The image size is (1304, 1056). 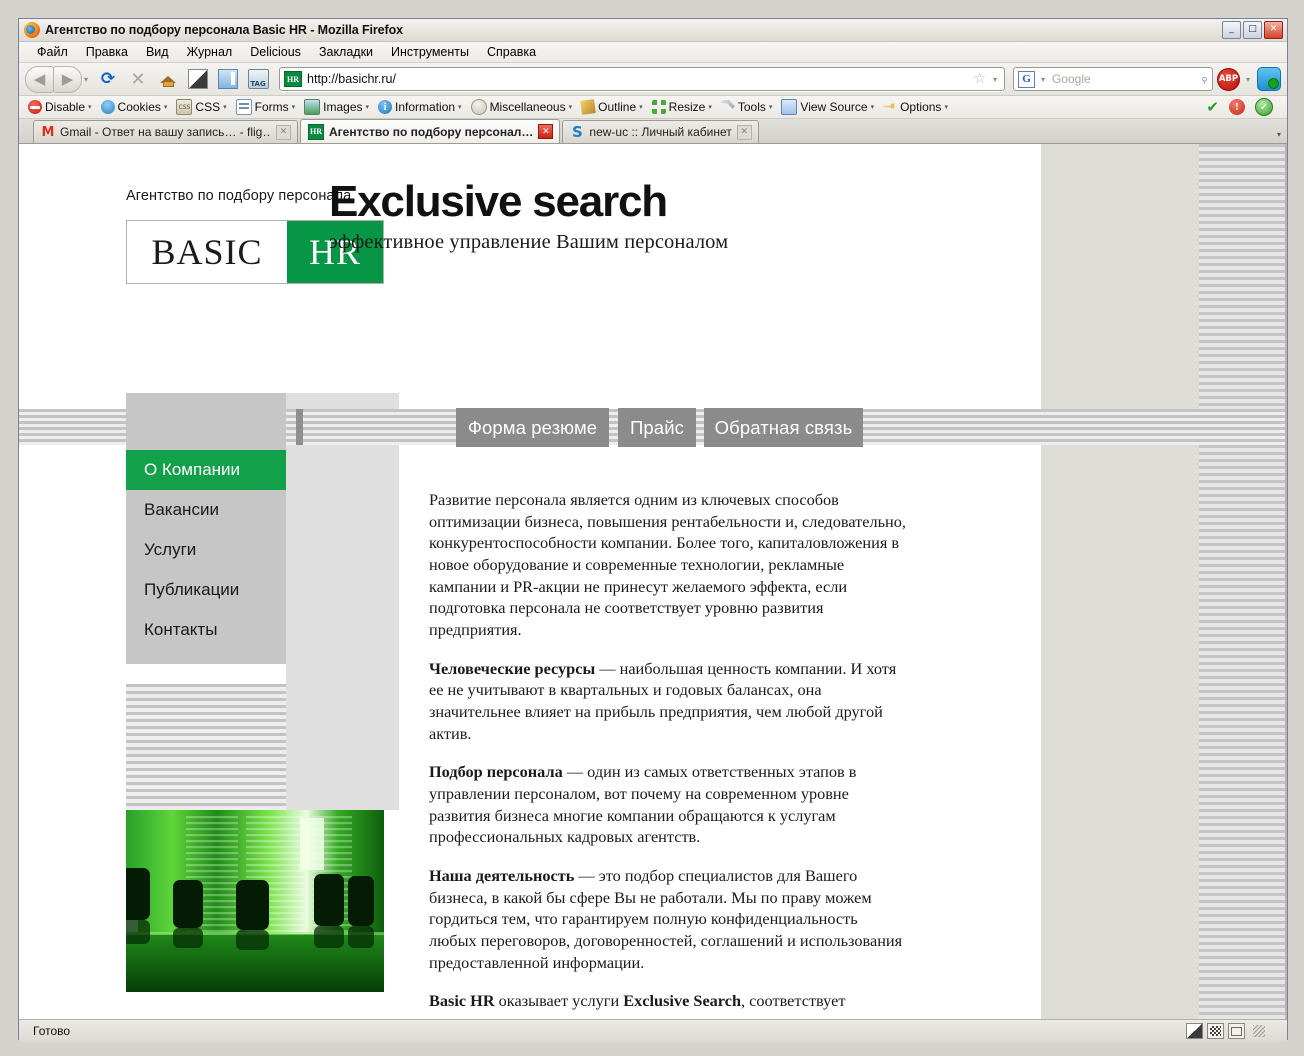 I want to click on search-engine-dropdown-icon: ▾, so click(x=1043, y=79).